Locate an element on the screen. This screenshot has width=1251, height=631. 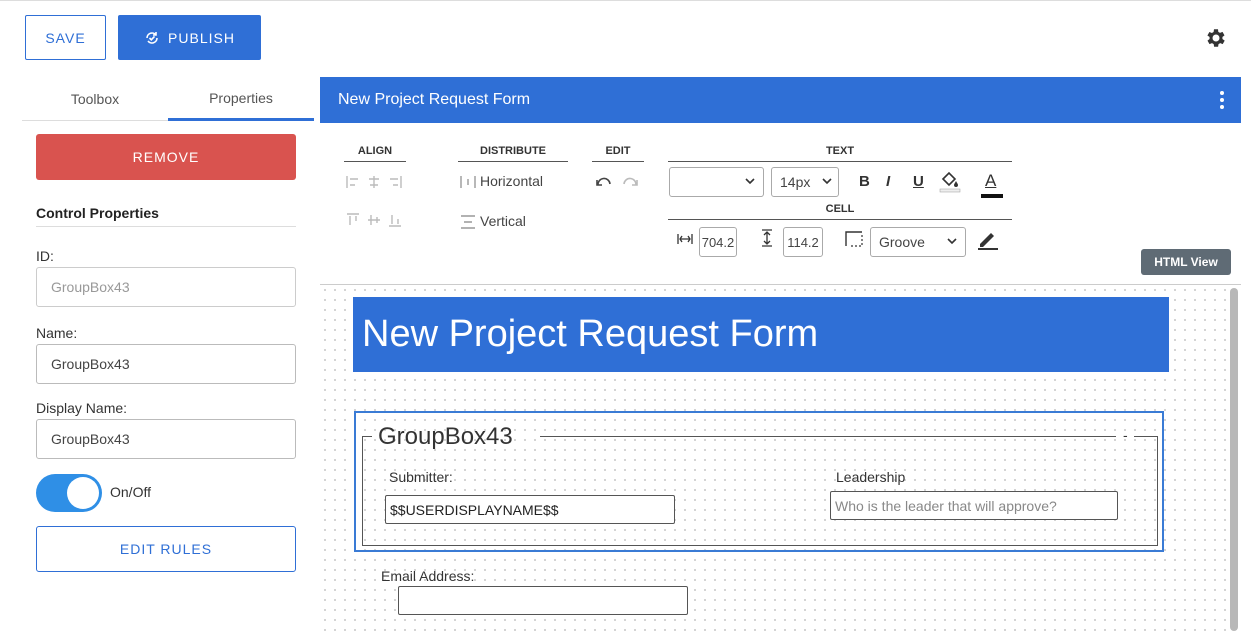
id-field: GroupBox43 is located at coordinates (166, 287).